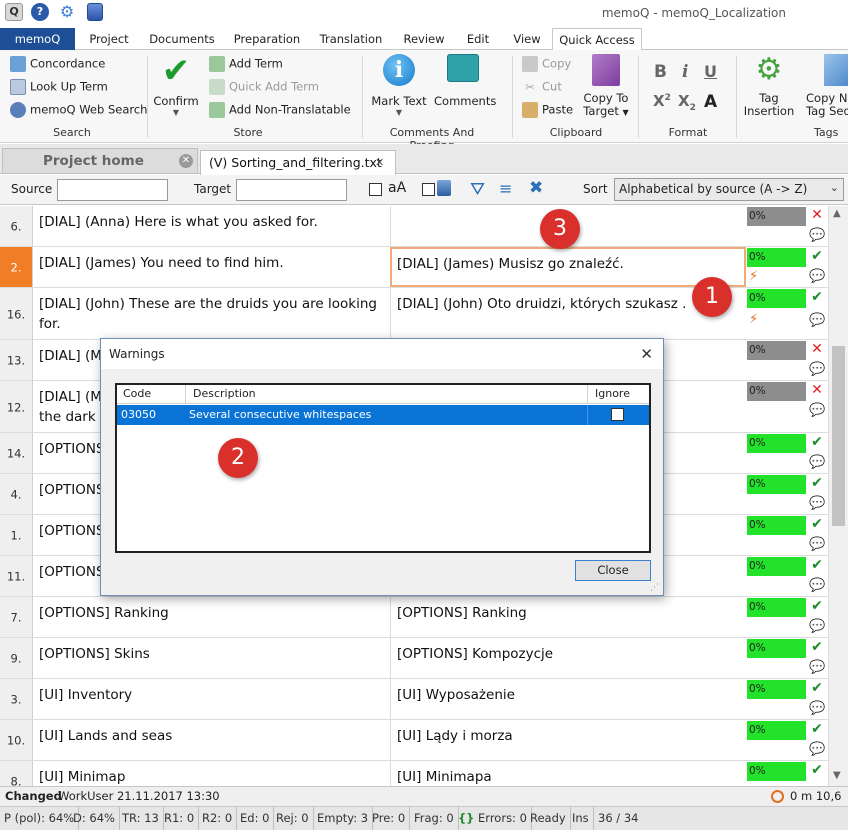  I want to click on scroll-up-icon: ▲, so click(837, 213).